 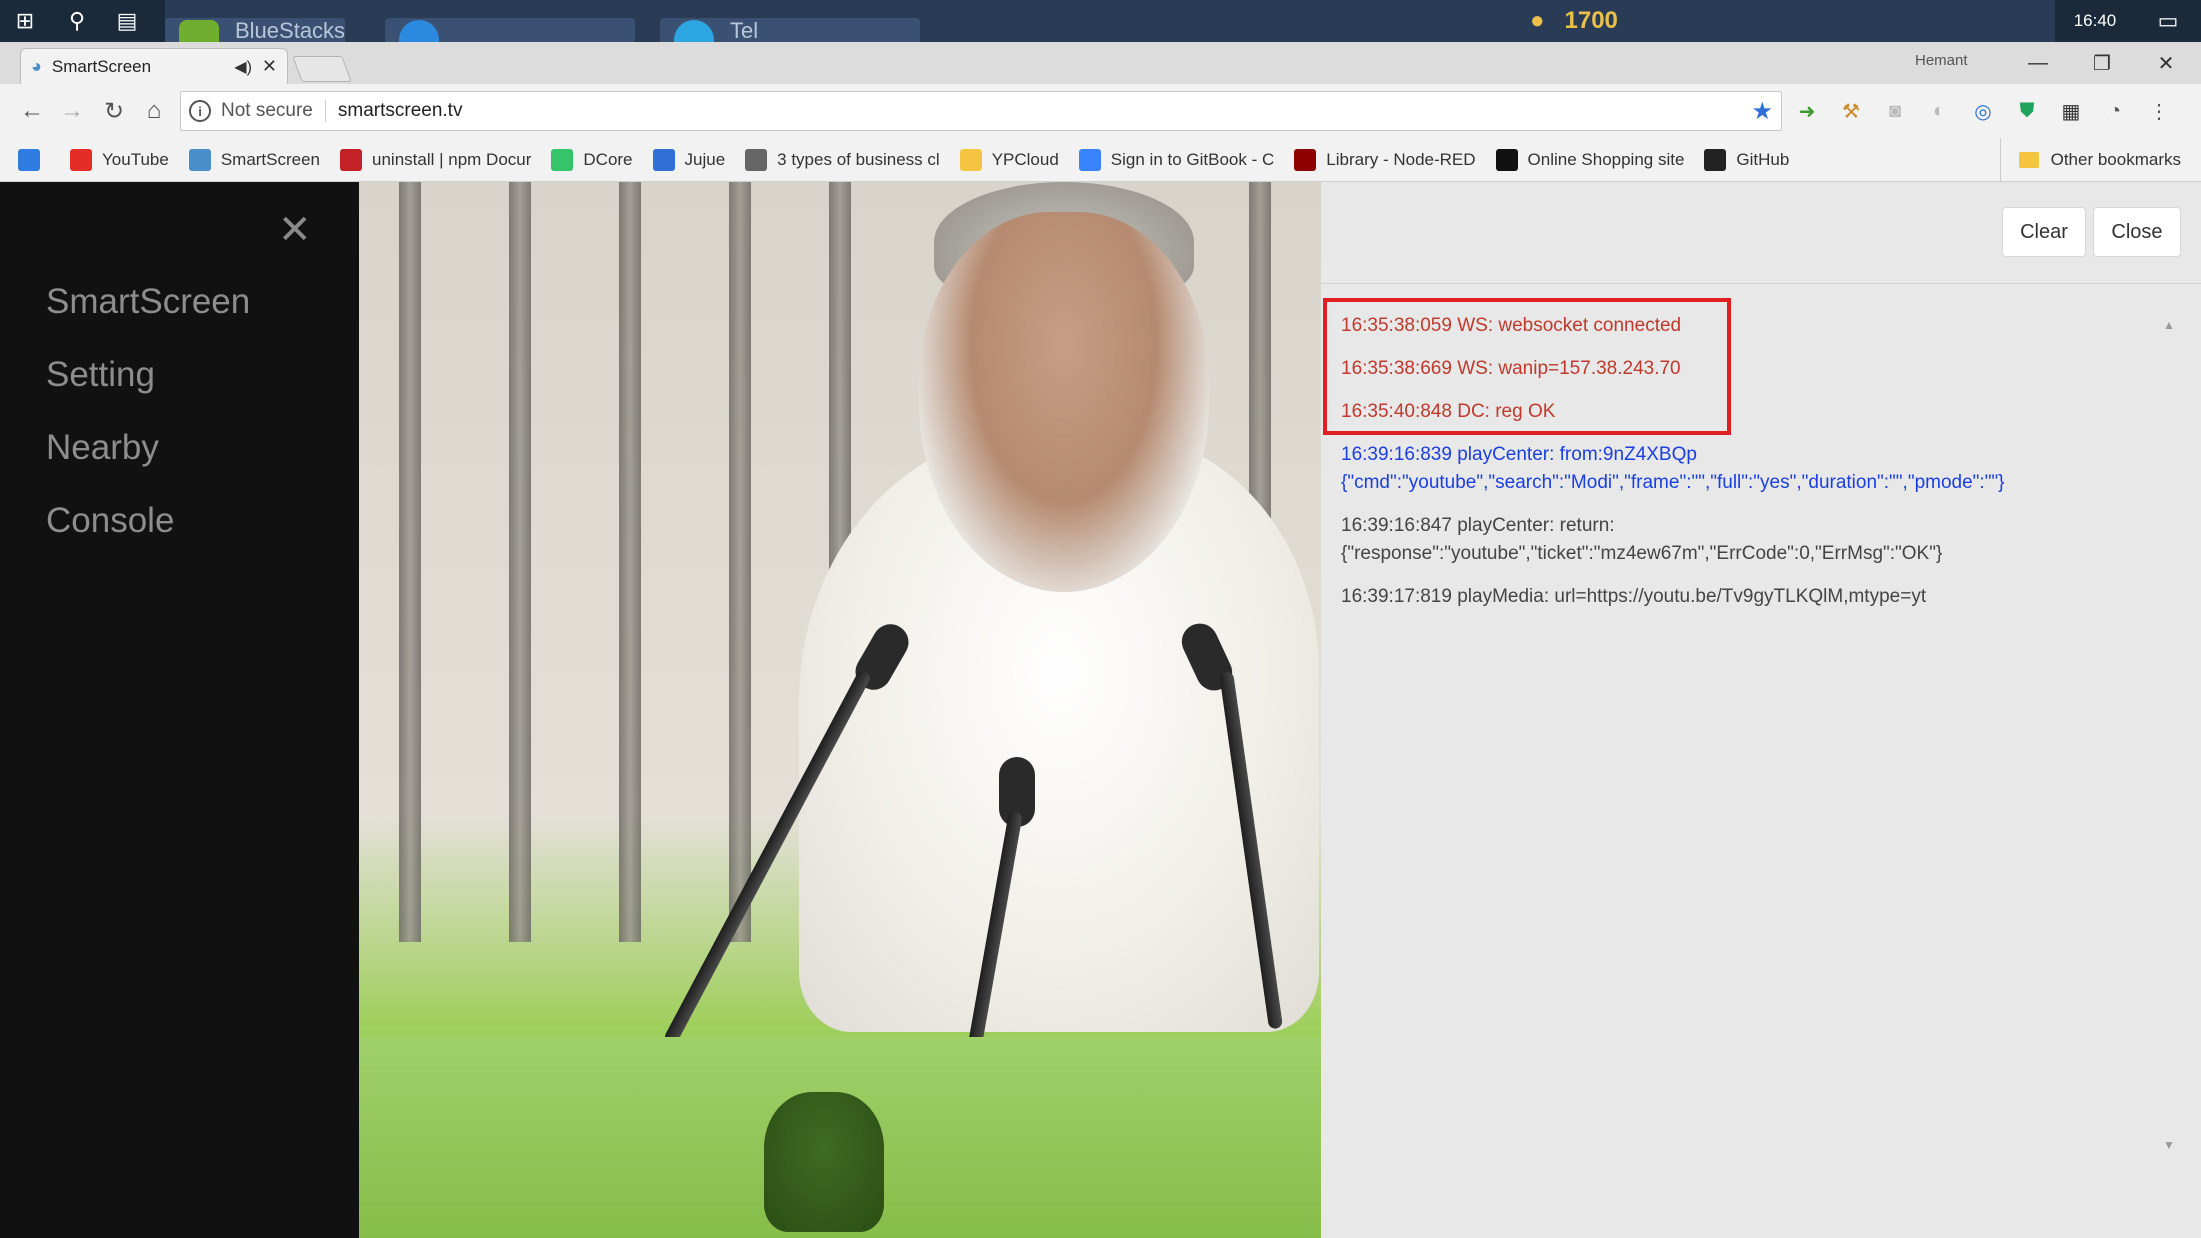 I want to click on reload-icon: ↻, so click(x=114, y=111).